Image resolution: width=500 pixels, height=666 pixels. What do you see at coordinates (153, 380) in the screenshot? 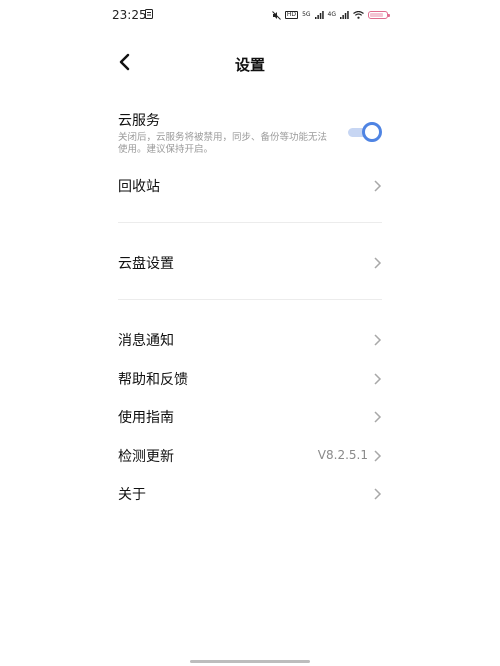
I see `help-feedback-label: 帮助和反馈` at bounding box center [153, 380].